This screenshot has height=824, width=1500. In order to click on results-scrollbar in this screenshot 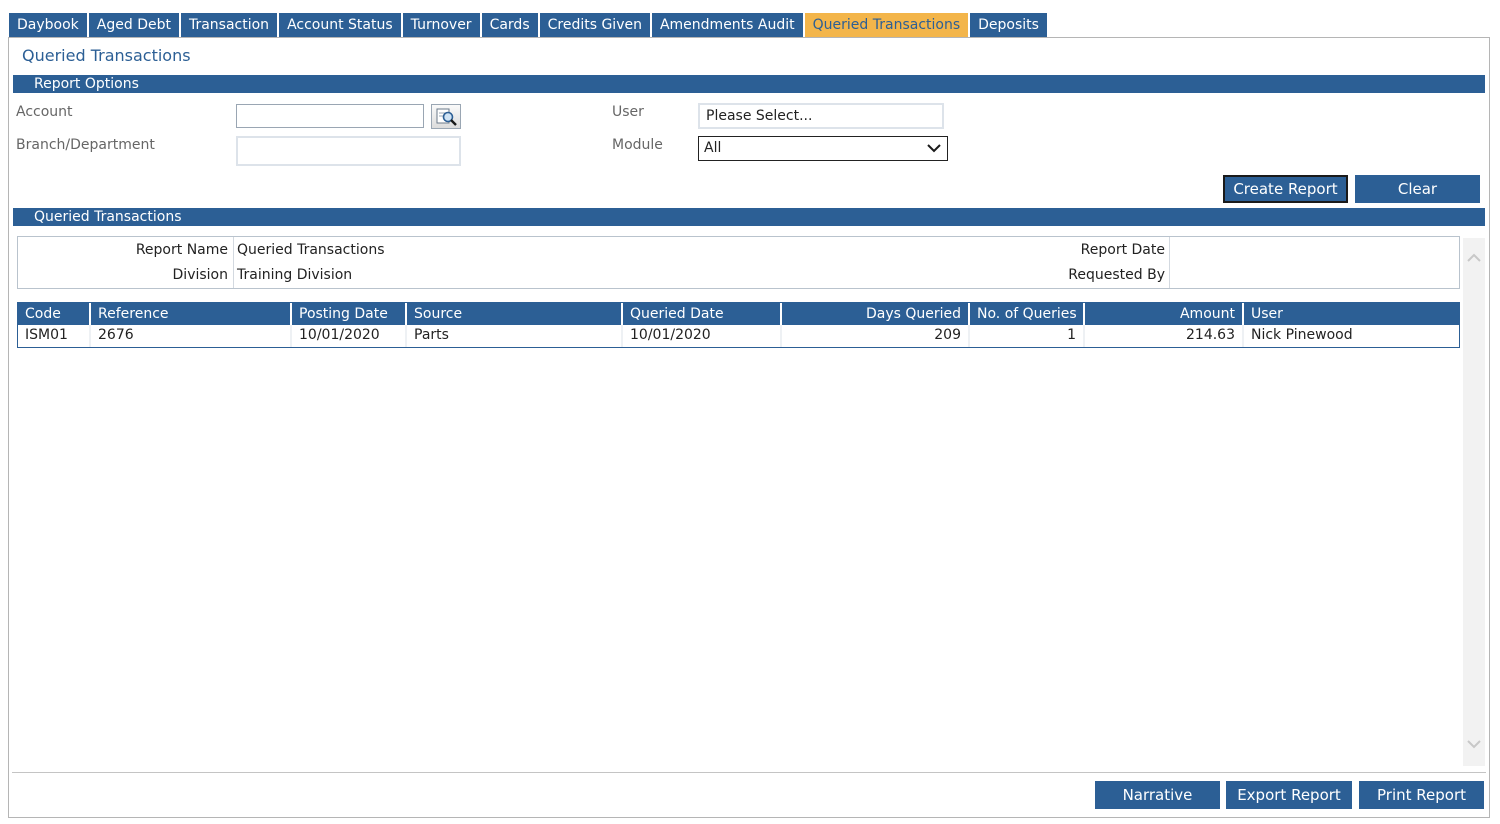, I will do `click(1474, 502)`.